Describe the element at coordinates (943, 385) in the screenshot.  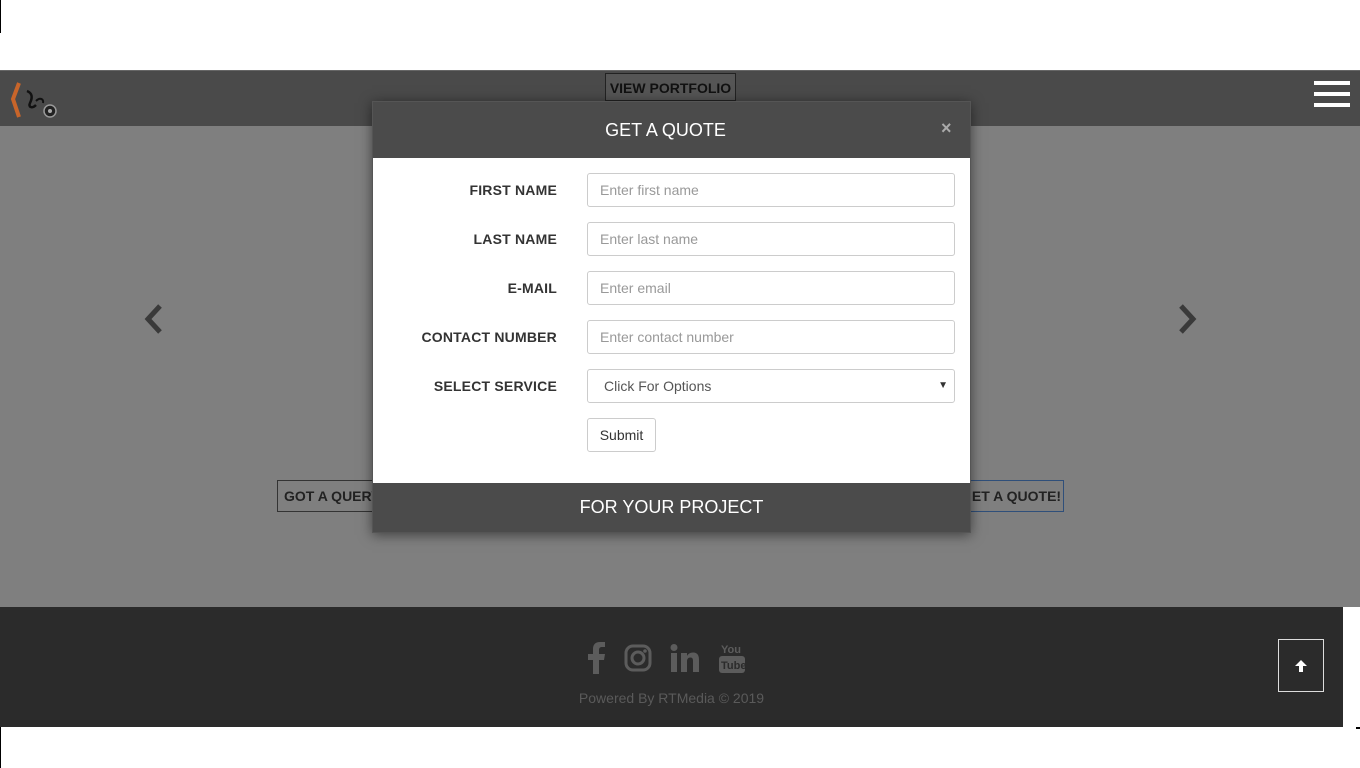
I see `chevron-down-icon: ▼` at that location.